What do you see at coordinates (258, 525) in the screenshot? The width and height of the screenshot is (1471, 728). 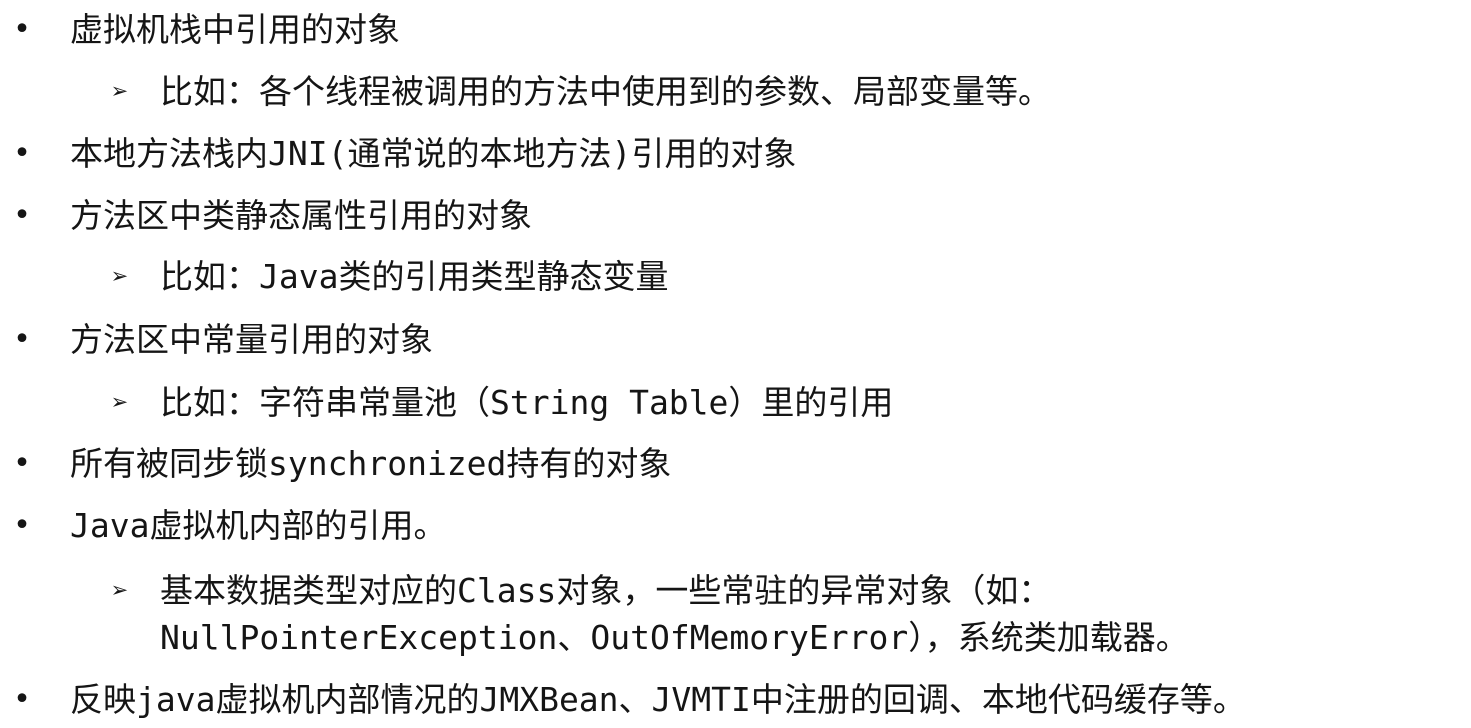 I see `list-item-6: Java虚拟机内部的引用。` at bounding box center [258, 525].